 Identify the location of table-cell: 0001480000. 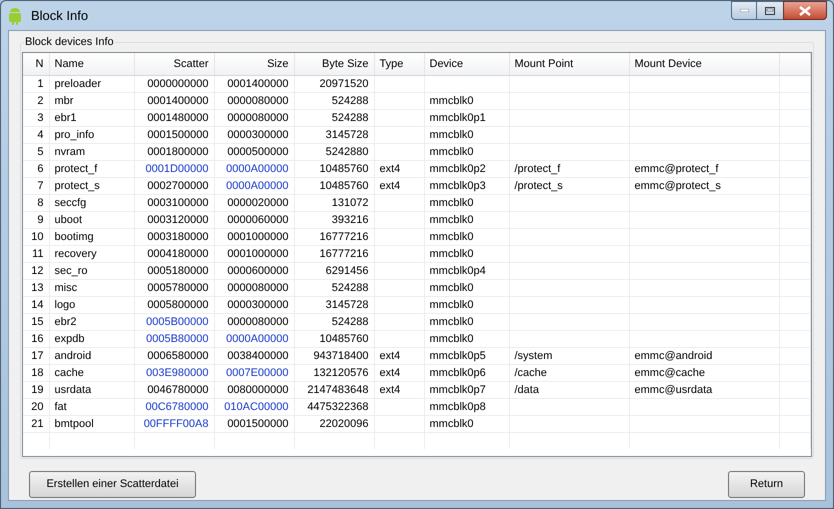
(177, 118).